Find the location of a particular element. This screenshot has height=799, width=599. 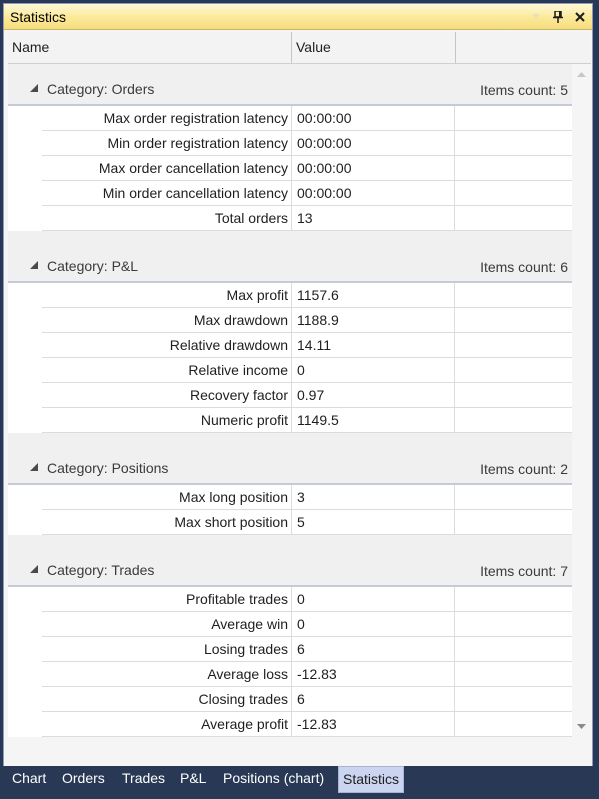

table-row: Max order registration latency 00:00:00 is located at coordinates (307, 118).